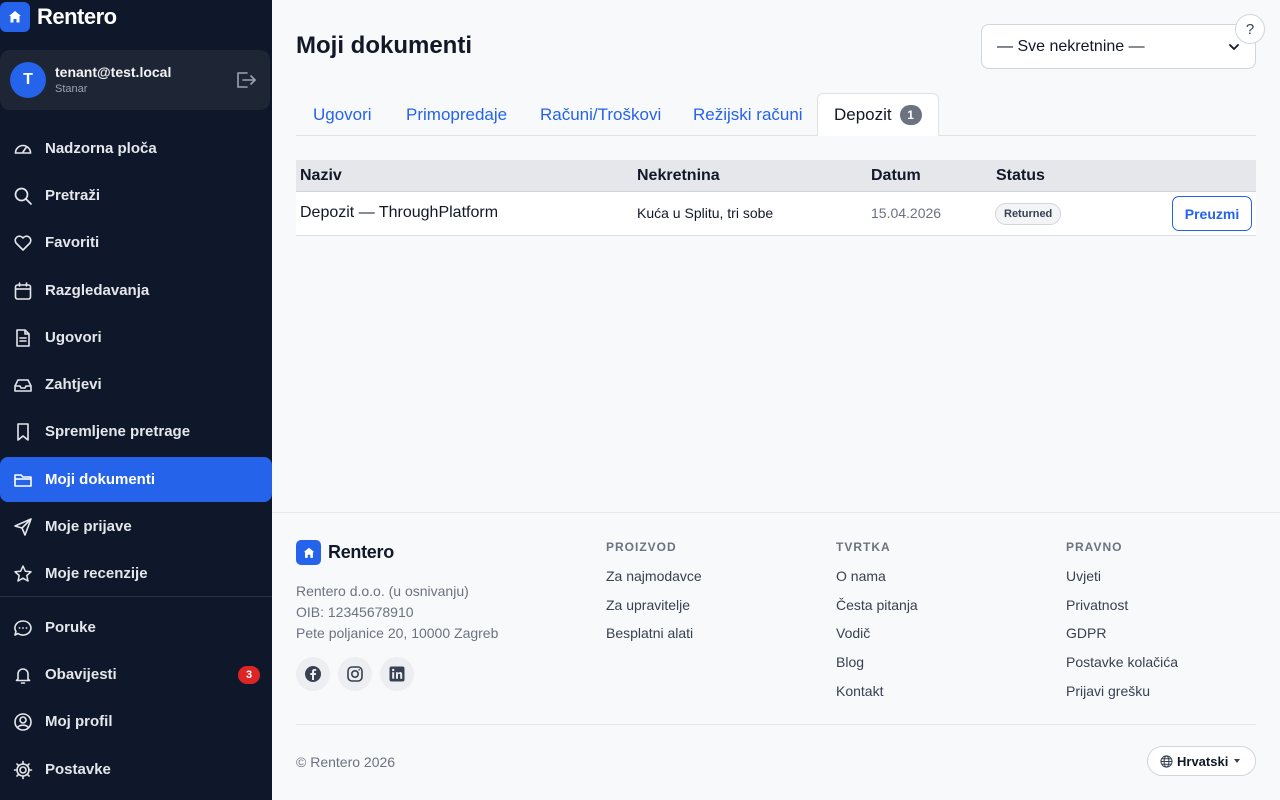 This screenshot has width=1280, height=800. I want to click on sidebar-item-my-documents: Moji dokumenti, so click(136, 479).